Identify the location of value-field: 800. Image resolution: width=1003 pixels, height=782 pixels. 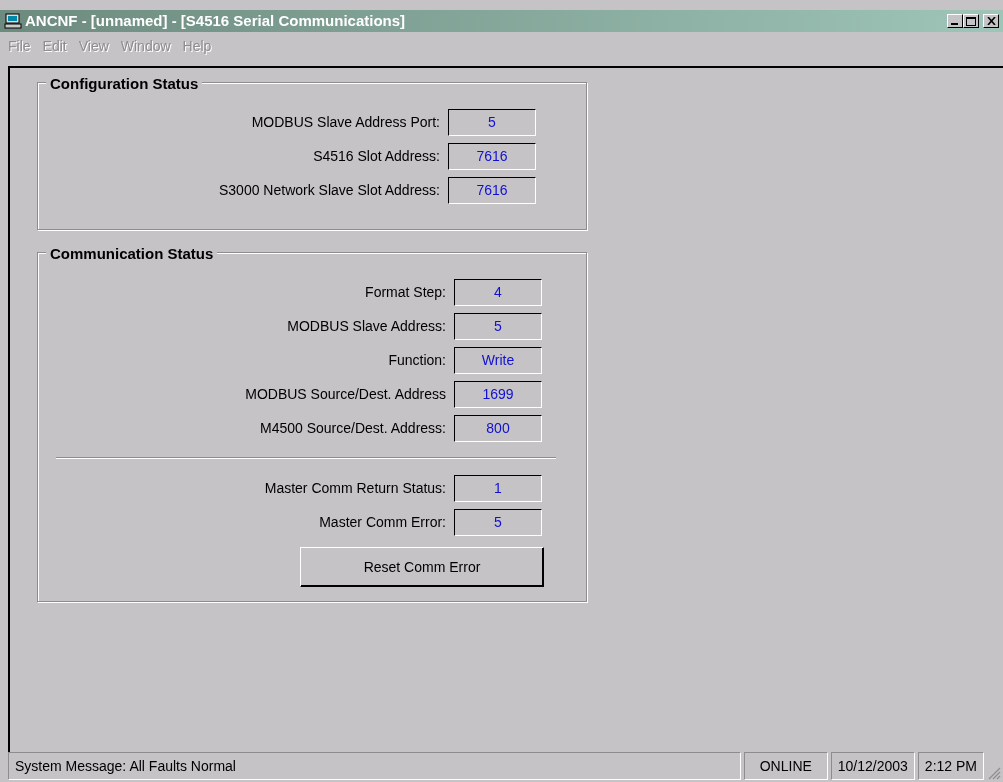
(498, 428).